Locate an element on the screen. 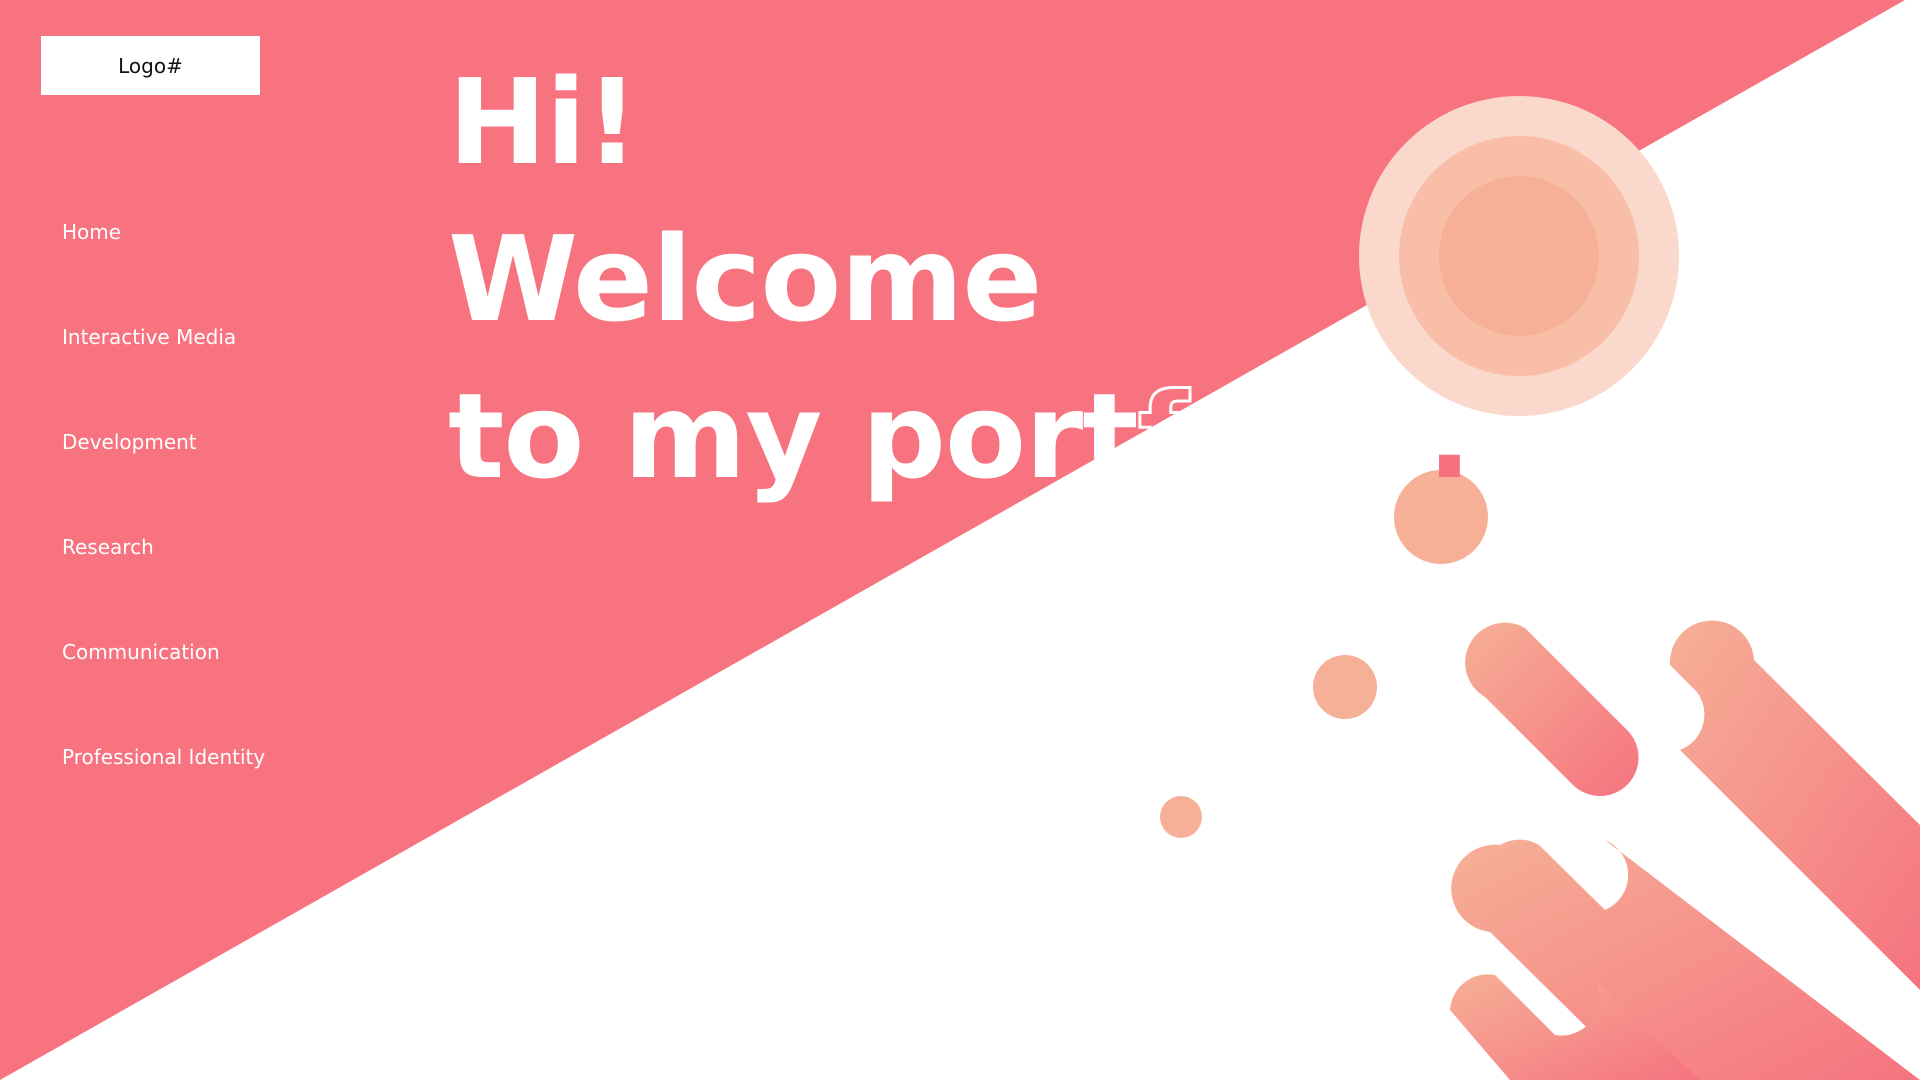 The width and height of the screenshot is (1920, 1080). dot-small is located at coordinates (1181, 817).